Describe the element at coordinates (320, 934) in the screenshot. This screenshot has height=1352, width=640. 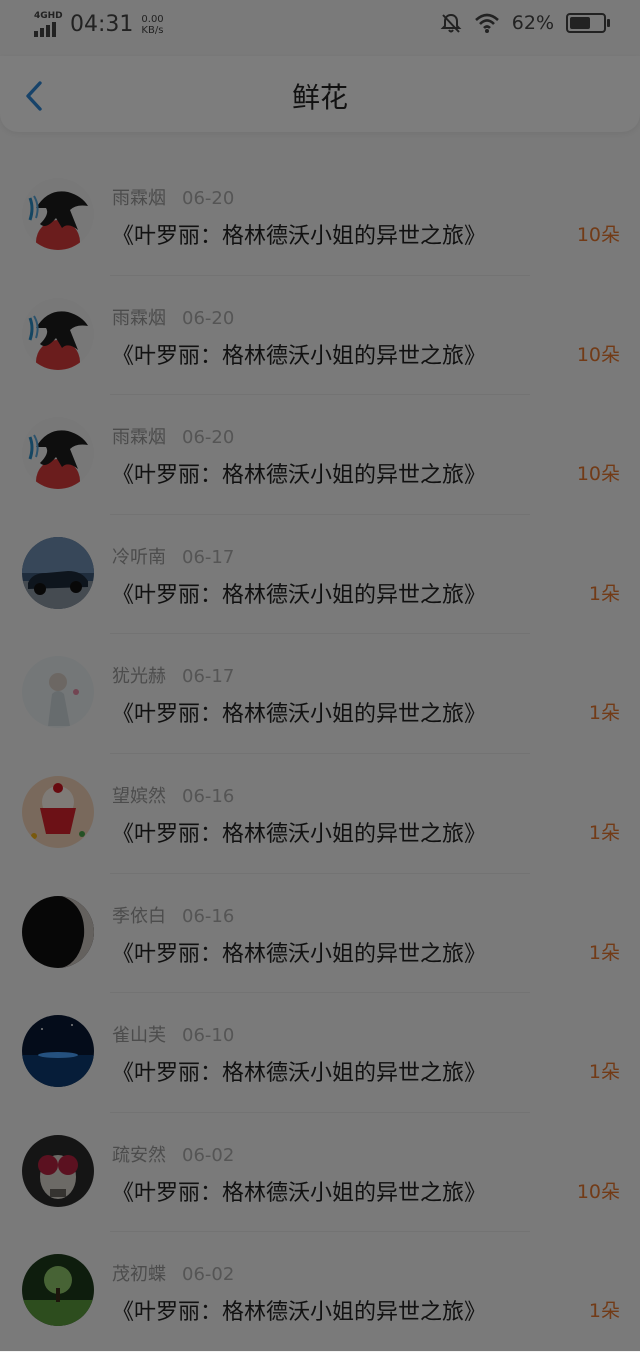
I see `list-item: 季依白 06-16 《叶罗丽：格林德沃小姐的异世之旅》 1朵` at that location.